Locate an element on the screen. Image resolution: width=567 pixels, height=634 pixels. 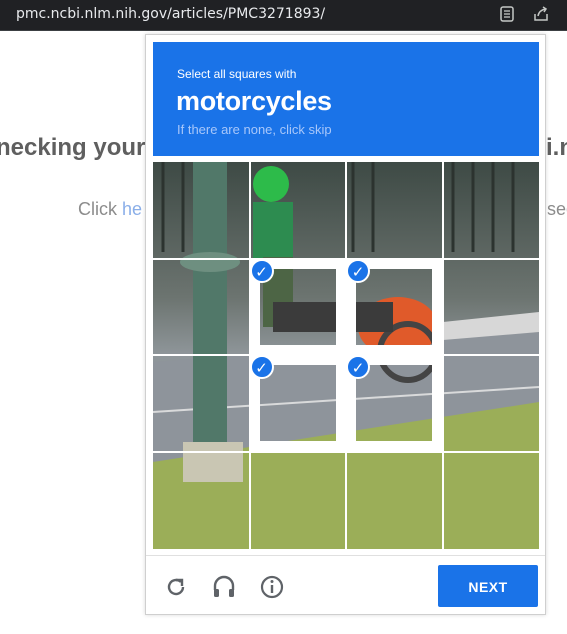
share-icon is located at coordinates (541, 14).